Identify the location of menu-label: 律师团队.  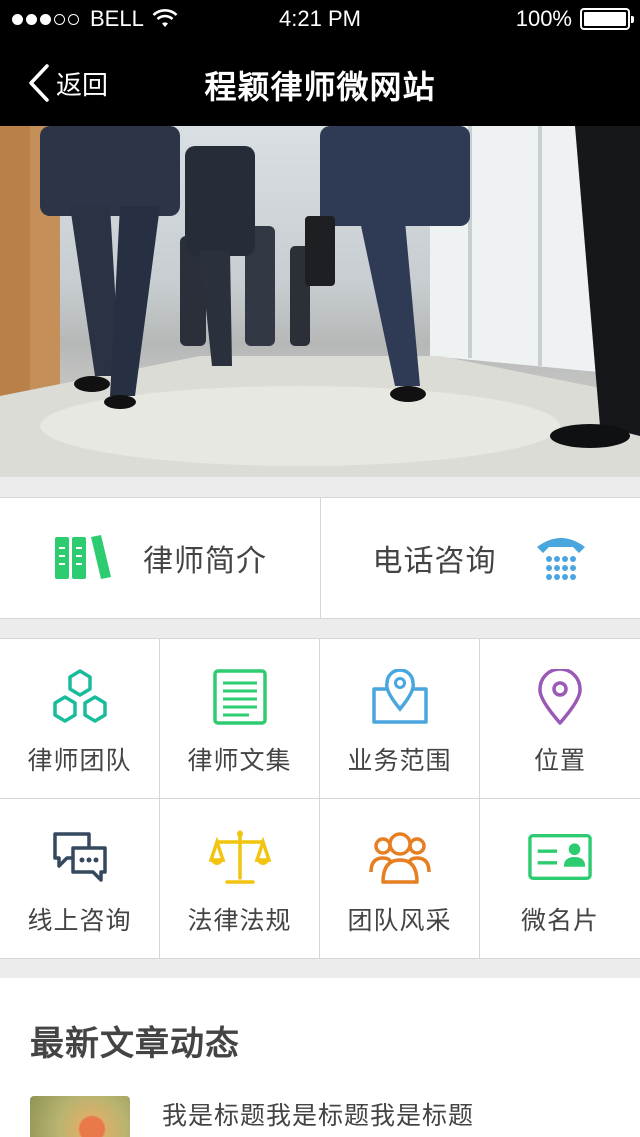
(79, 760).